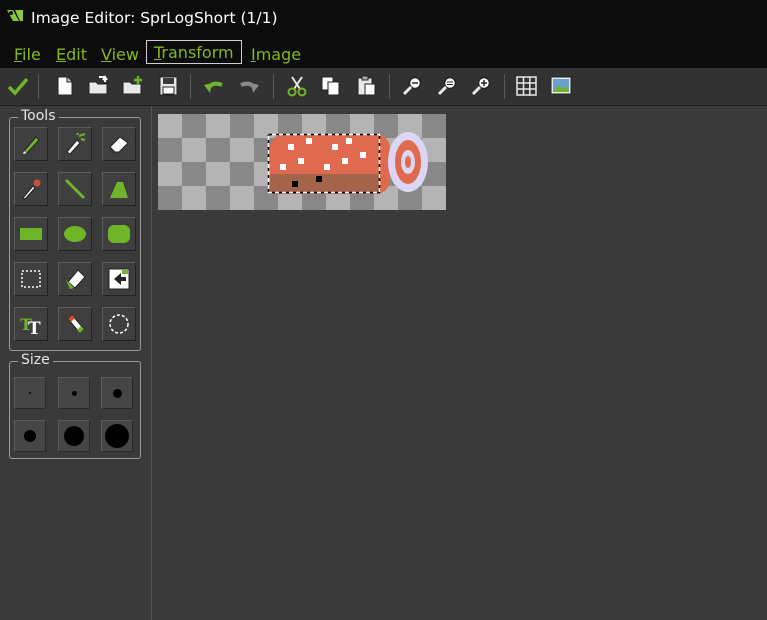 The width and height of the screenshot is (767, 620). I want to click on spray-icon, so click(76, 143).